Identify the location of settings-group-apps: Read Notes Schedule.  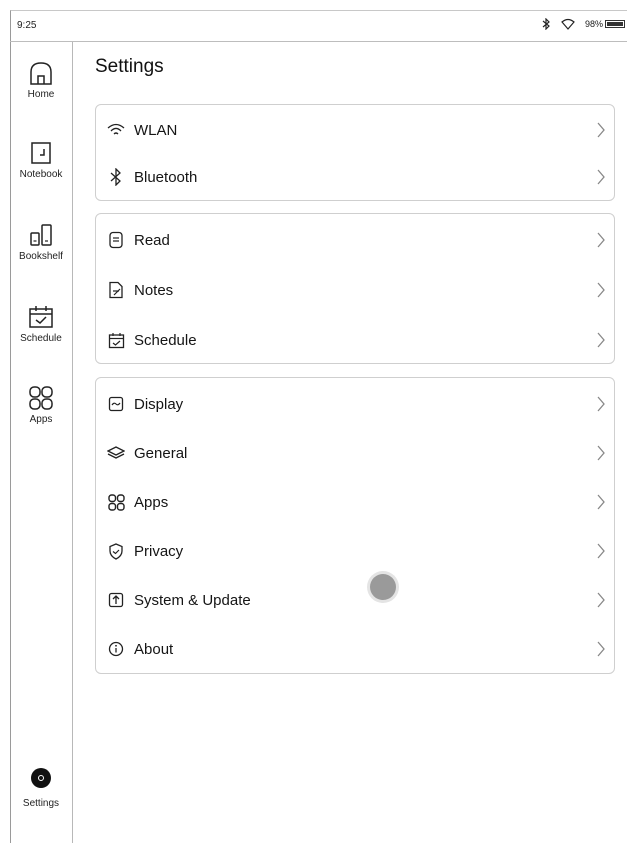
(355, 288).